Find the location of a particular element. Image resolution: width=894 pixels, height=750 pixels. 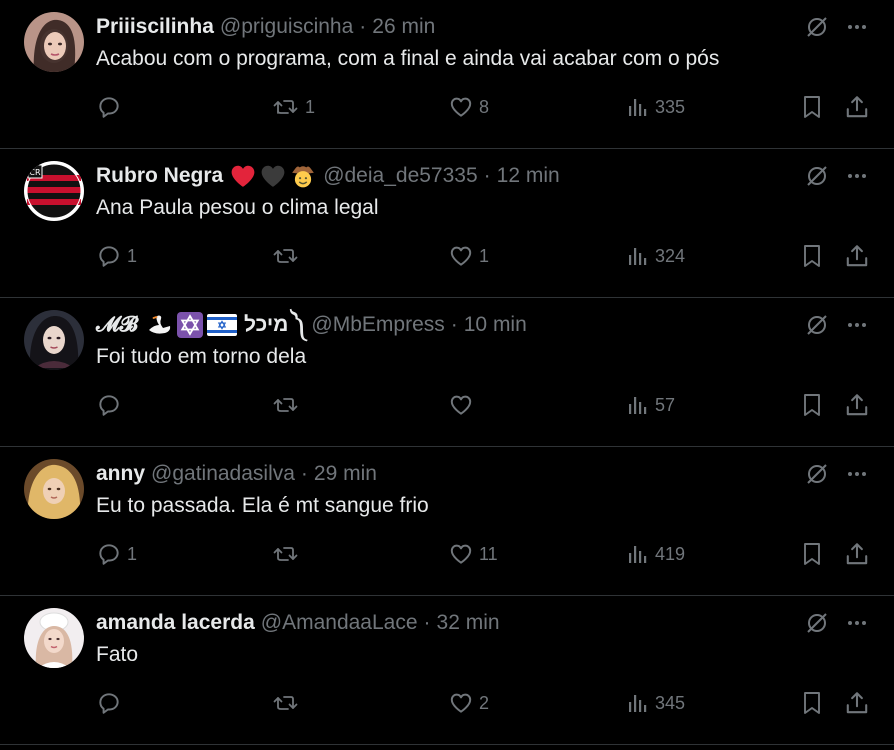

timestamp: 29 min is located at coordinates (345, 474).